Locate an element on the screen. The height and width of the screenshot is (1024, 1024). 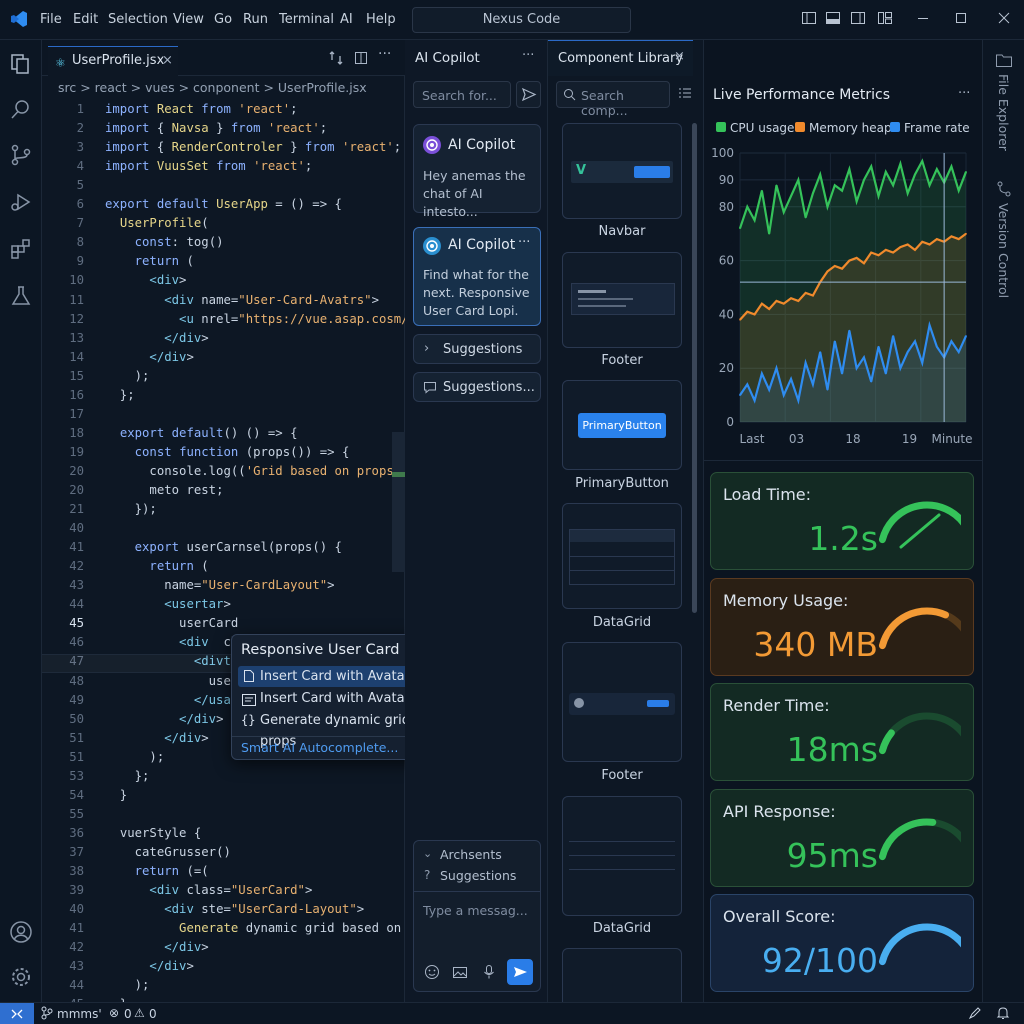
component-card-primarybutton: PrimaryButton is located at coordinates (622, 425).